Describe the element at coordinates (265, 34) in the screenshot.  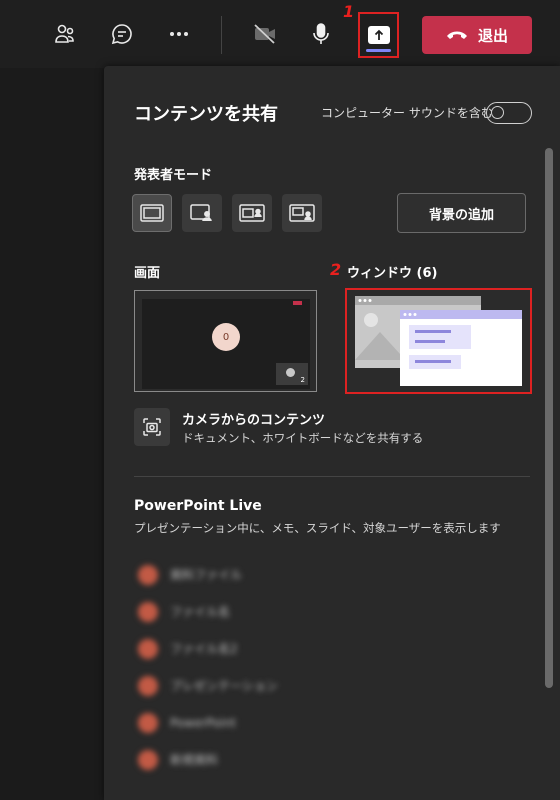
I see `camera-off-icon` at that location.